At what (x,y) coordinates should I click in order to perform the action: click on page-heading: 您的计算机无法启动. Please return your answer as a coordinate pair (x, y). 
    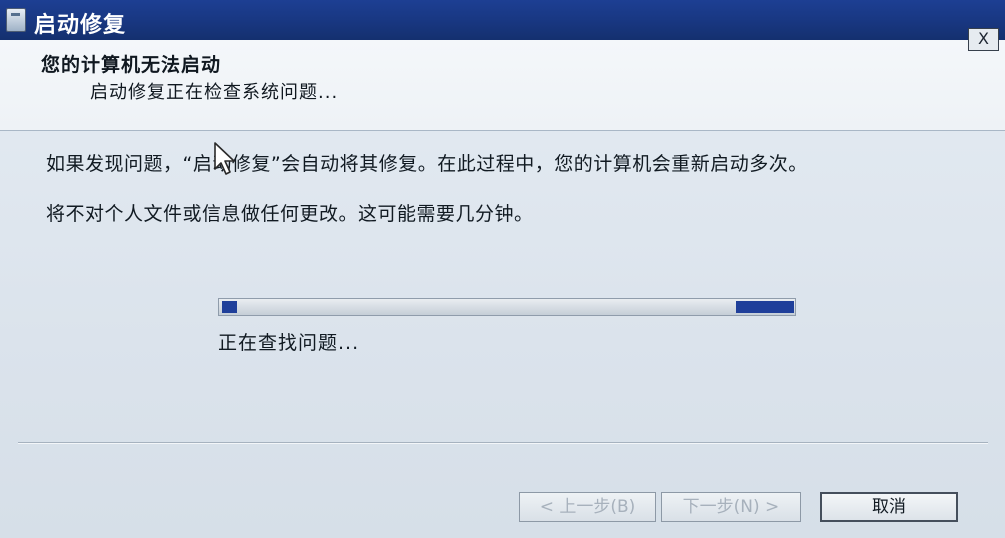
    Looking at the image, I should click on (131, 65).